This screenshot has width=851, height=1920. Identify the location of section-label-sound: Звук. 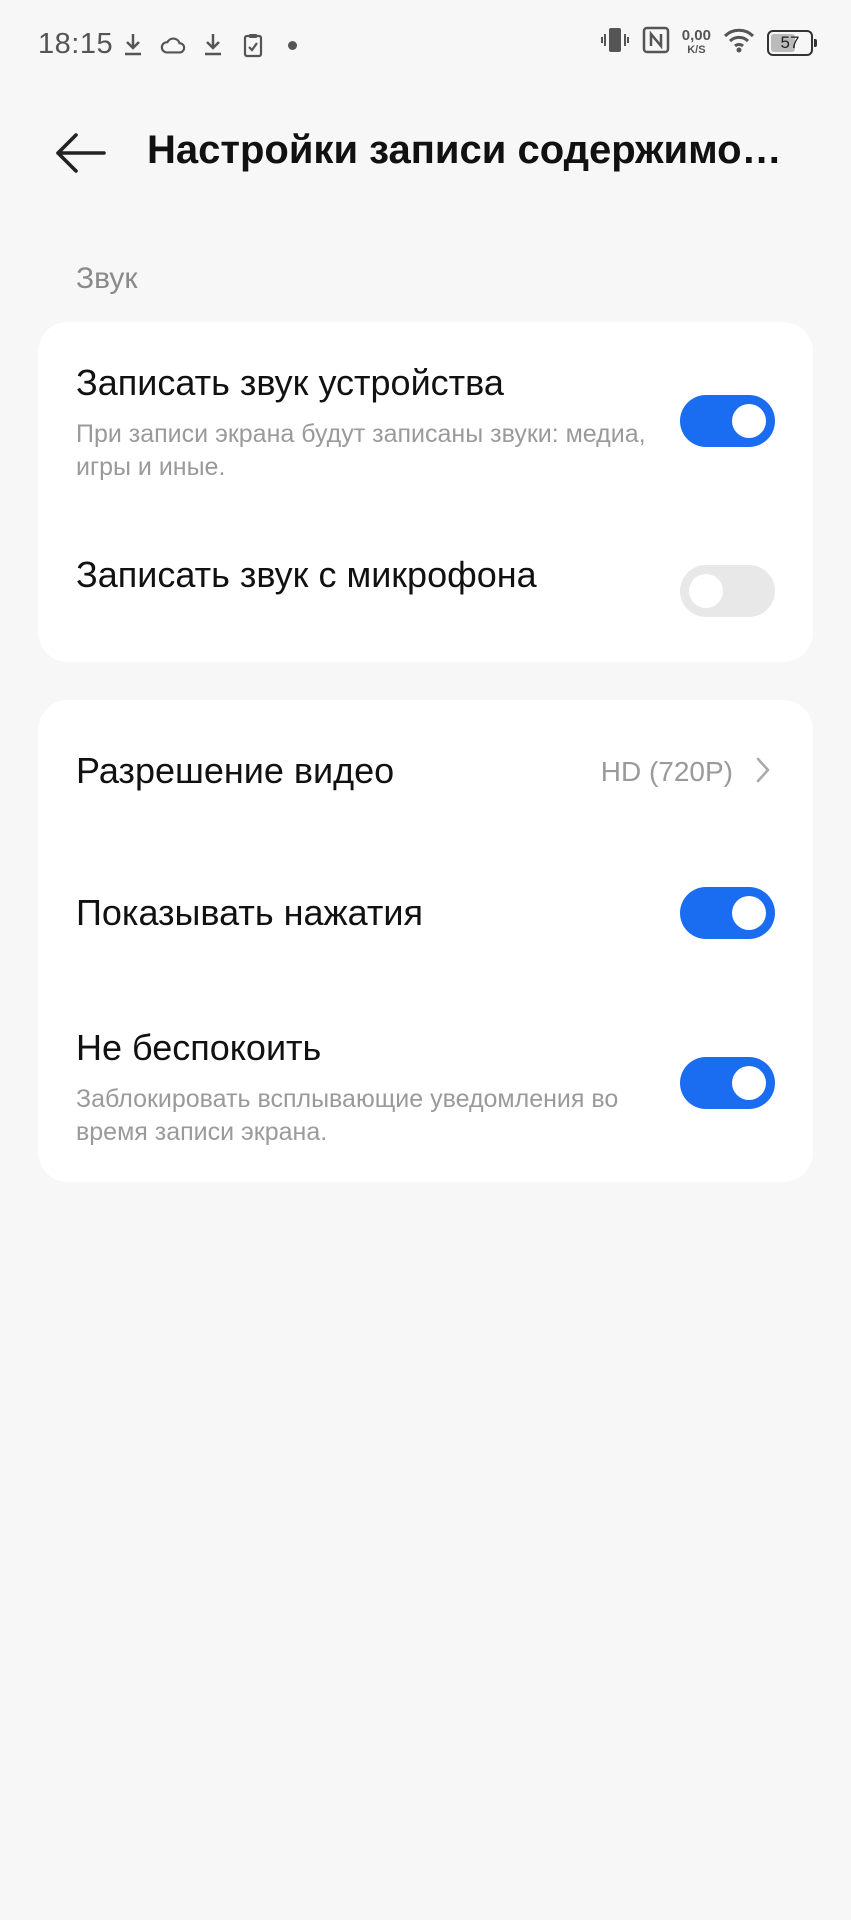
(107, 278).